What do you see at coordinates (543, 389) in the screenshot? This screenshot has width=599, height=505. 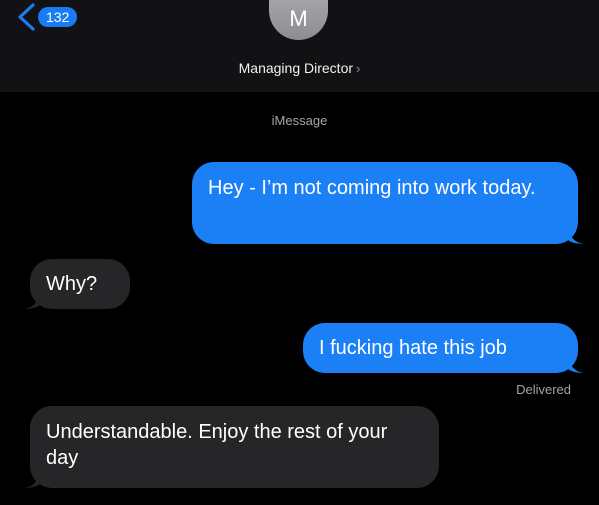 I see `delivery-status: Delivered` at bounding box center [543, 389].